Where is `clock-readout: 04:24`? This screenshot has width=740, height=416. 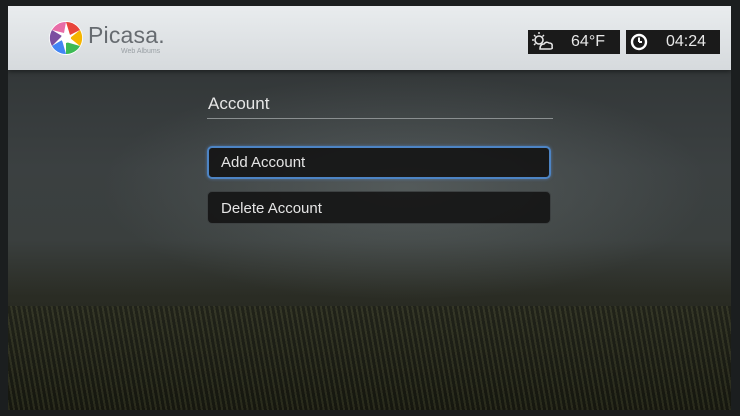
clock-readout: 04:24 is located at coordinates (686, 42).